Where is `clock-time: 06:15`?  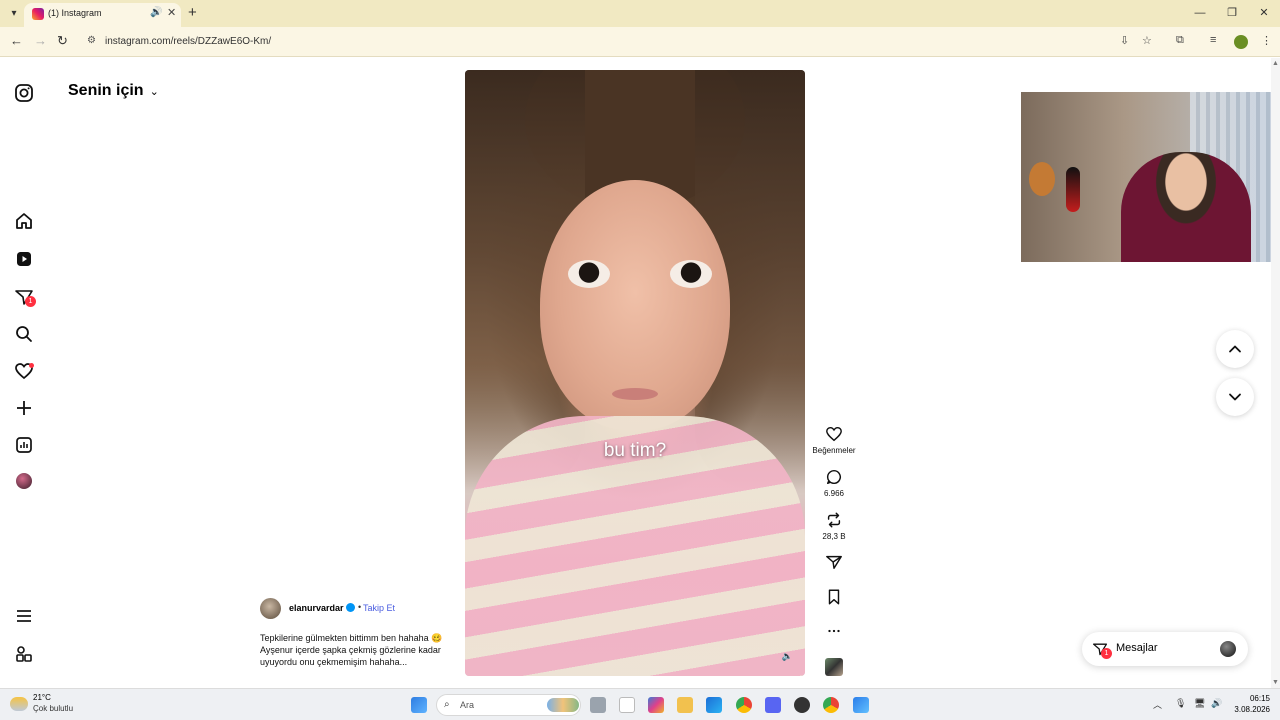 clock-time: 06:15 is located at coordinates (1259, 698).